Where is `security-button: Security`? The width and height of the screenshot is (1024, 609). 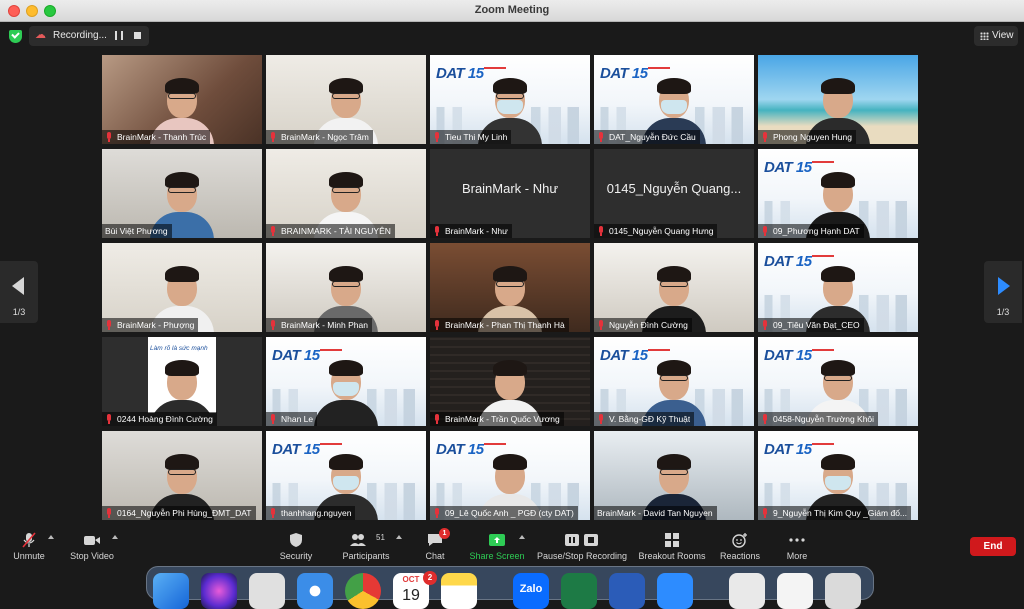
security-button: Security is located at coordinates (296, 548).